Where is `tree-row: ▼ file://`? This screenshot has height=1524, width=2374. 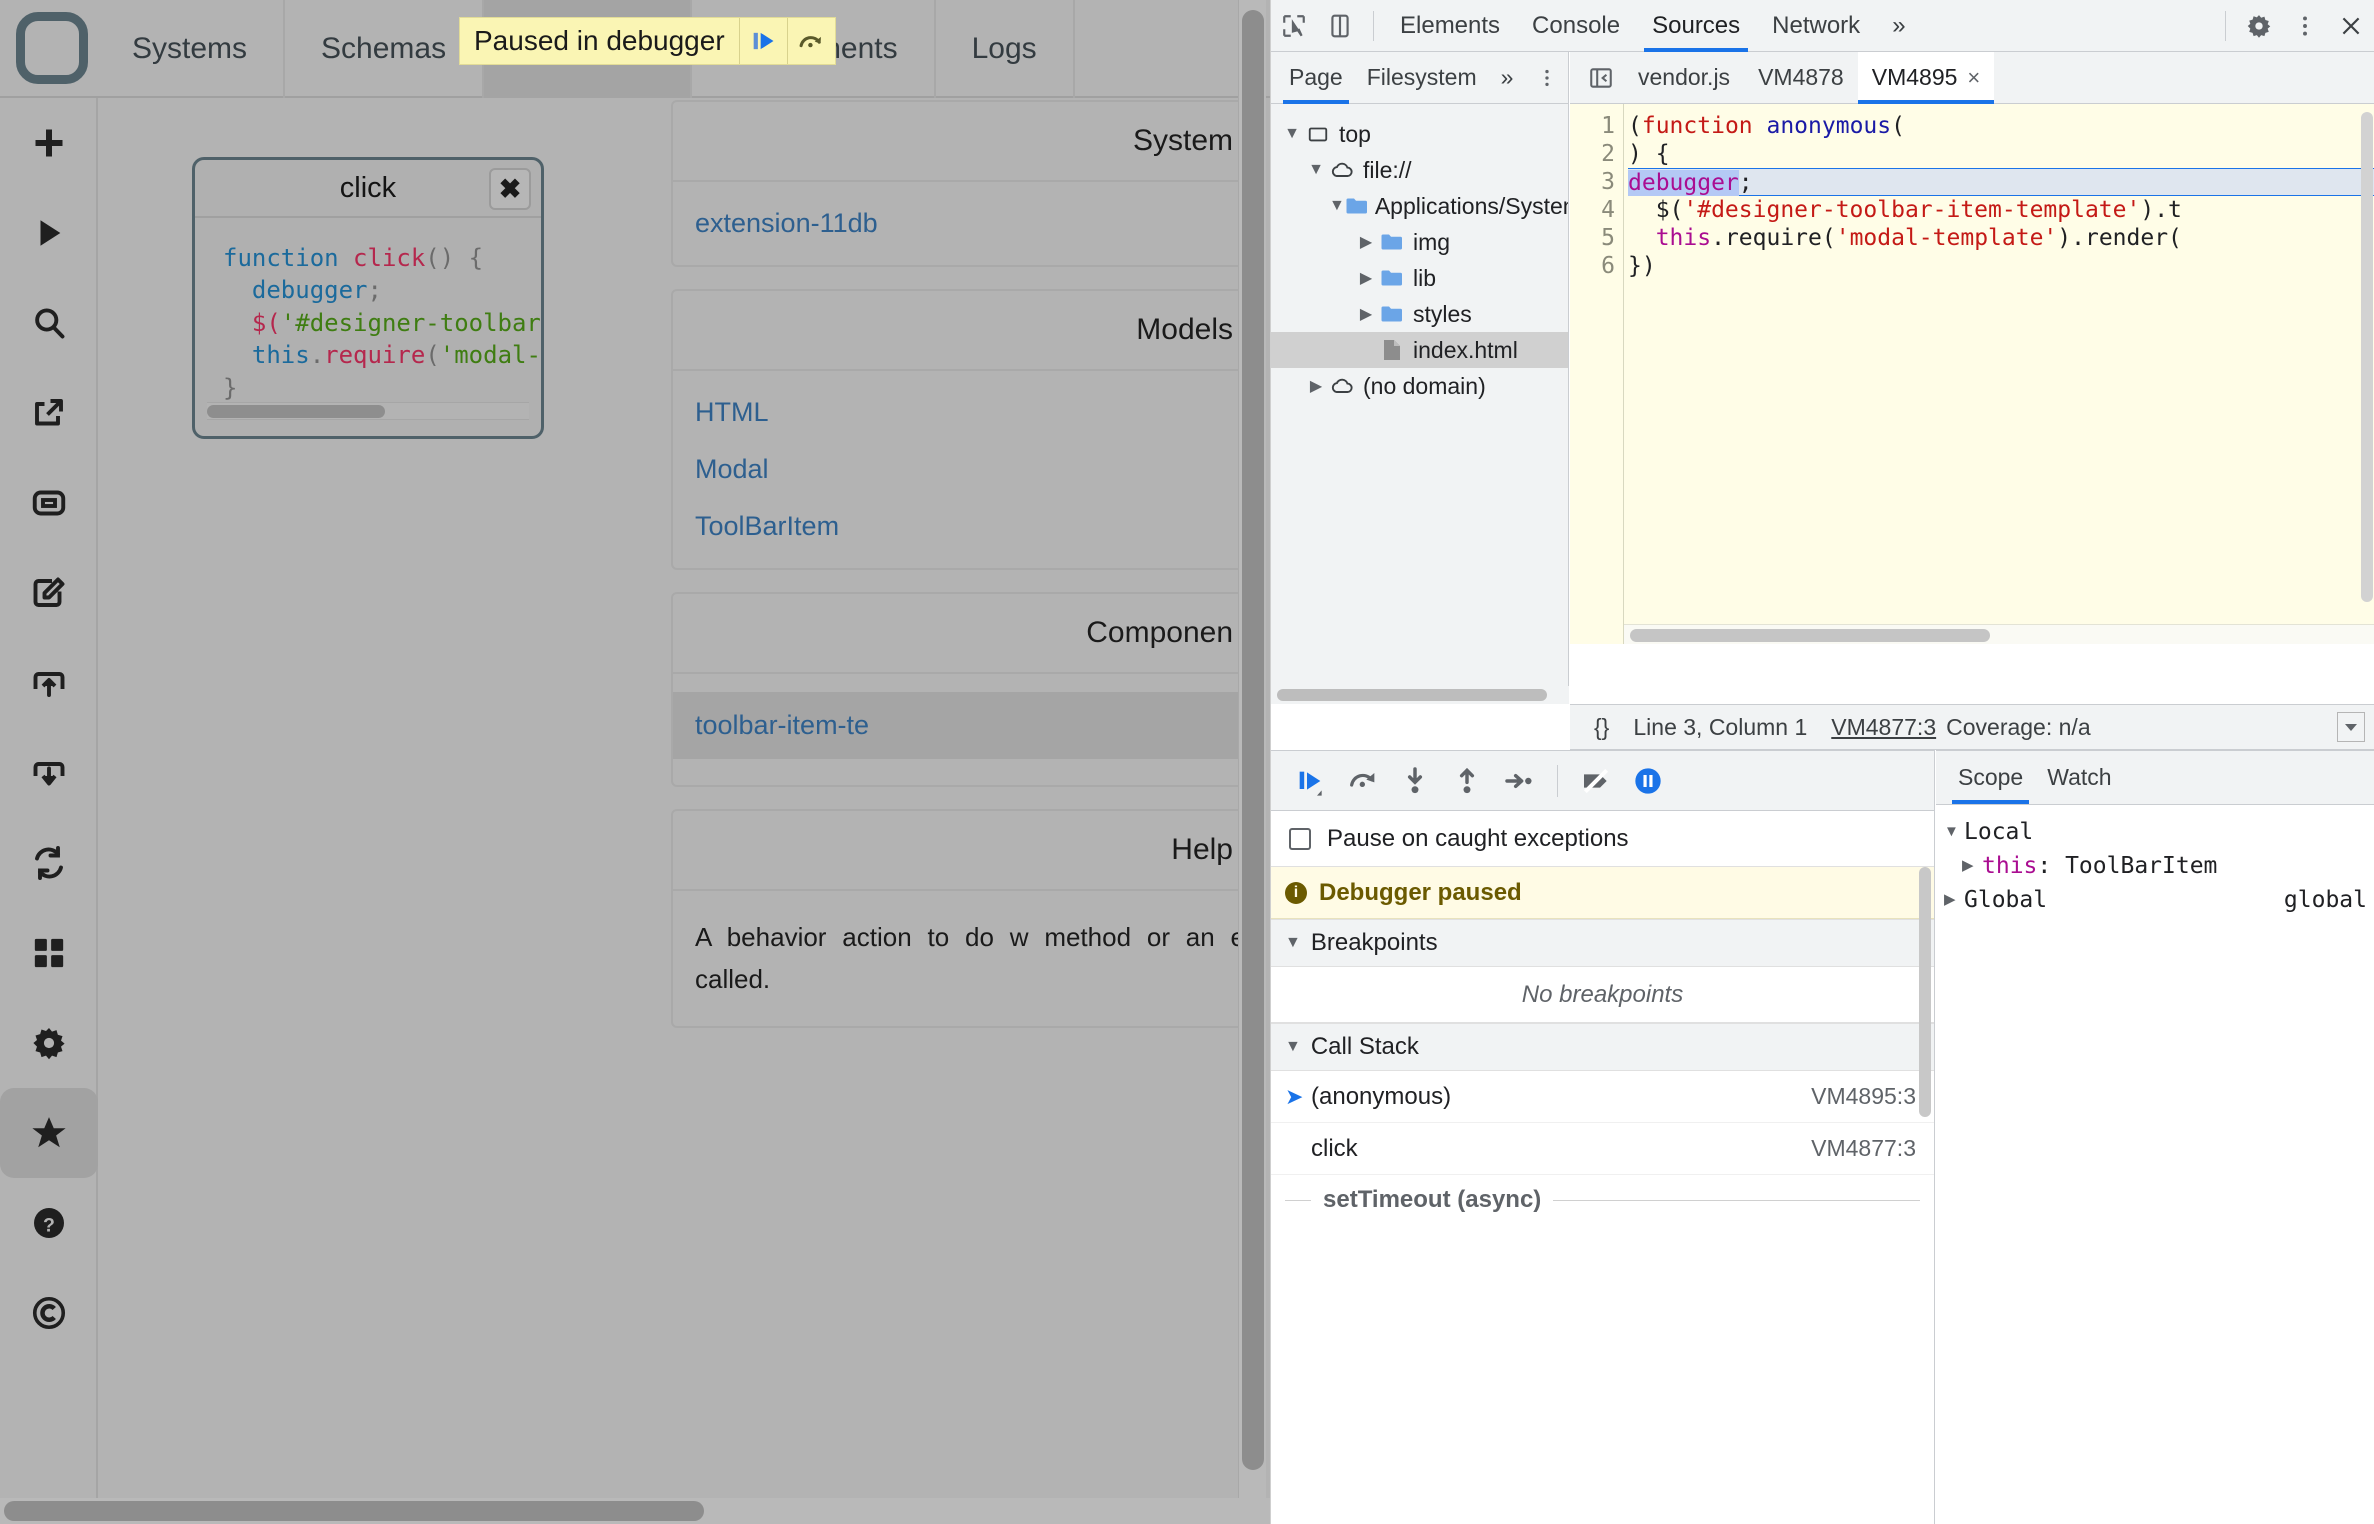
tree-row: ▼ file:// is located at coordinates (1419, 170).